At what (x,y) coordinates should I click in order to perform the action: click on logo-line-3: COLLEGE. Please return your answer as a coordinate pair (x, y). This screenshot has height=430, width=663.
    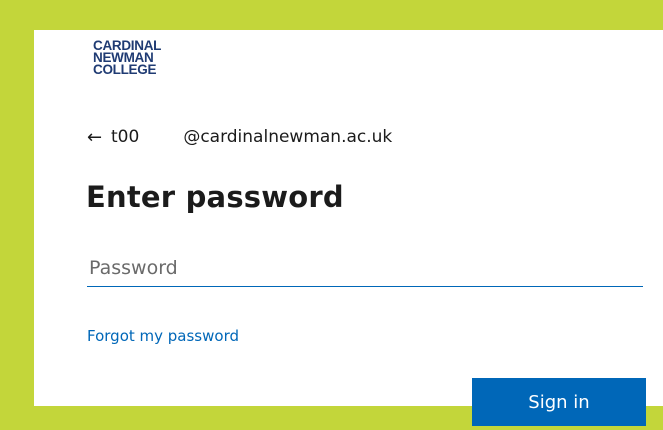
    Looking at the image, I should click on (125, 69).